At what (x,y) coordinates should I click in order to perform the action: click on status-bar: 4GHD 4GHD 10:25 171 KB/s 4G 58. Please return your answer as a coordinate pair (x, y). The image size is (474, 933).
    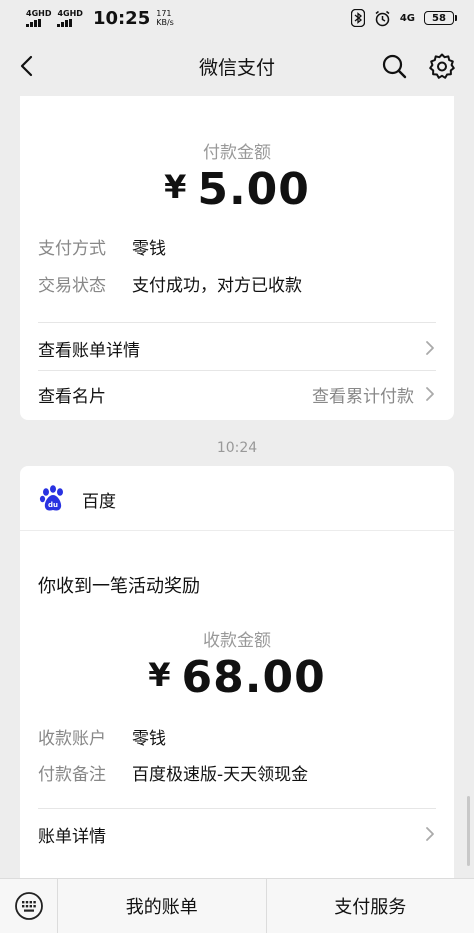
    Looking at the image, I should click on (237, 18).